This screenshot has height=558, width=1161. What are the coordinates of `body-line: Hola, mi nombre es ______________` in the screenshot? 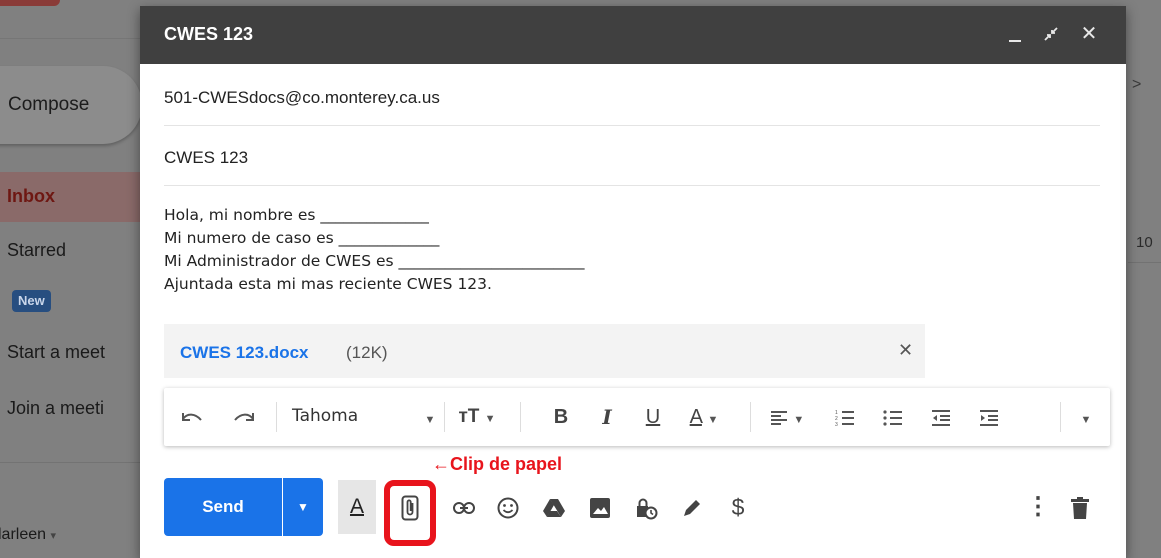 It's located at (296, 215).